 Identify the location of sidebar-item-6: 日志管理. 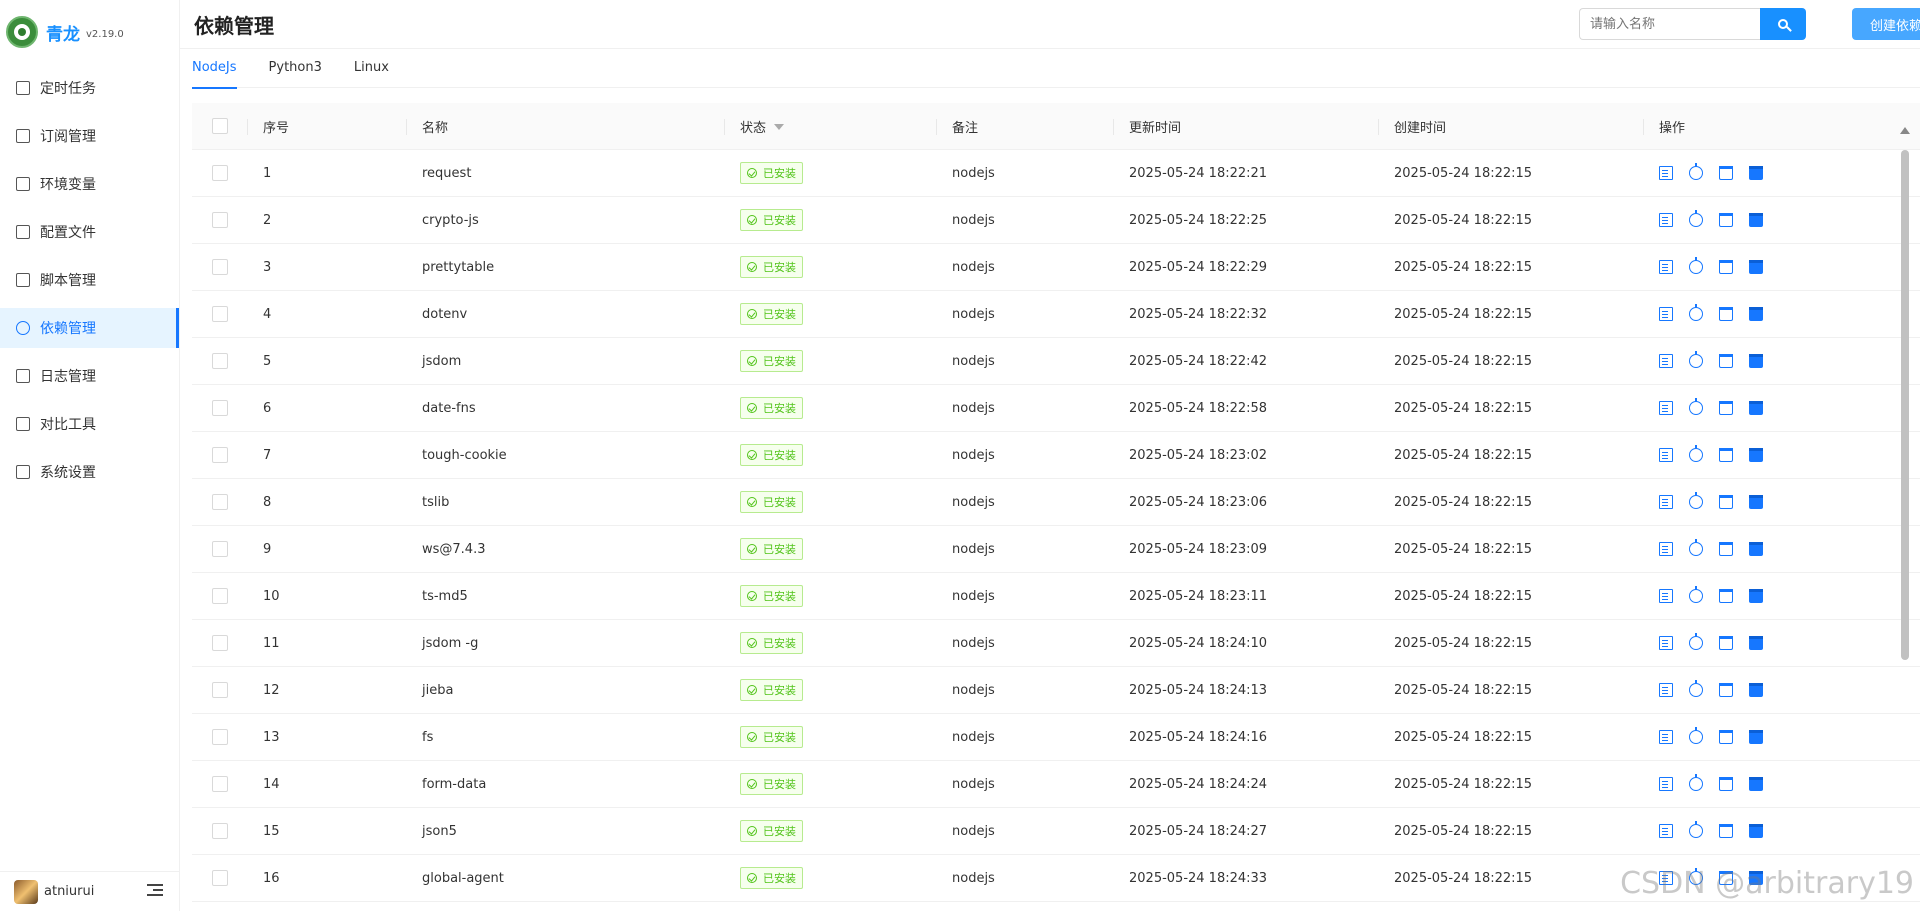
(89, 376).